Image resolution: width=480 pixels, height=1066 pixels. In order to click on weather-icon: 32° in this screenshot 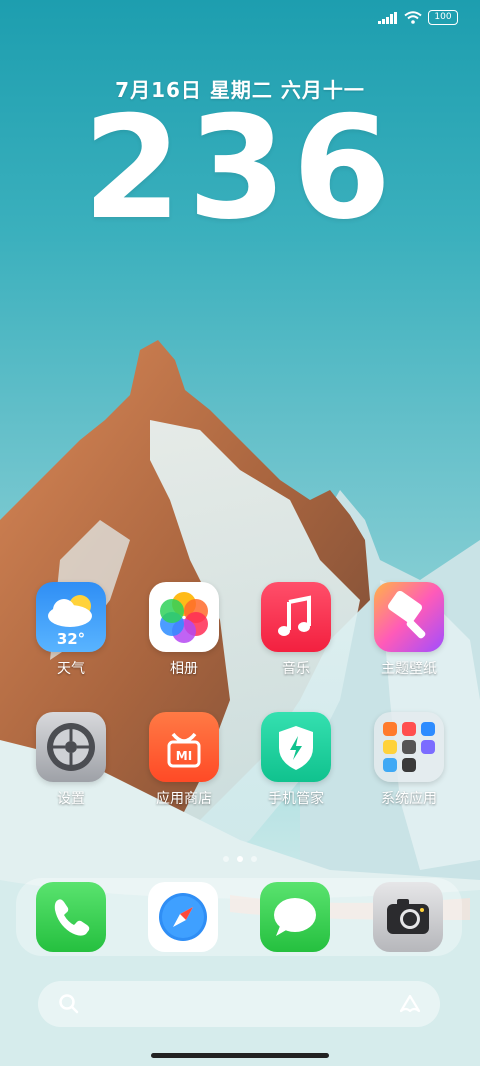, I will do `click(71, 617)`.